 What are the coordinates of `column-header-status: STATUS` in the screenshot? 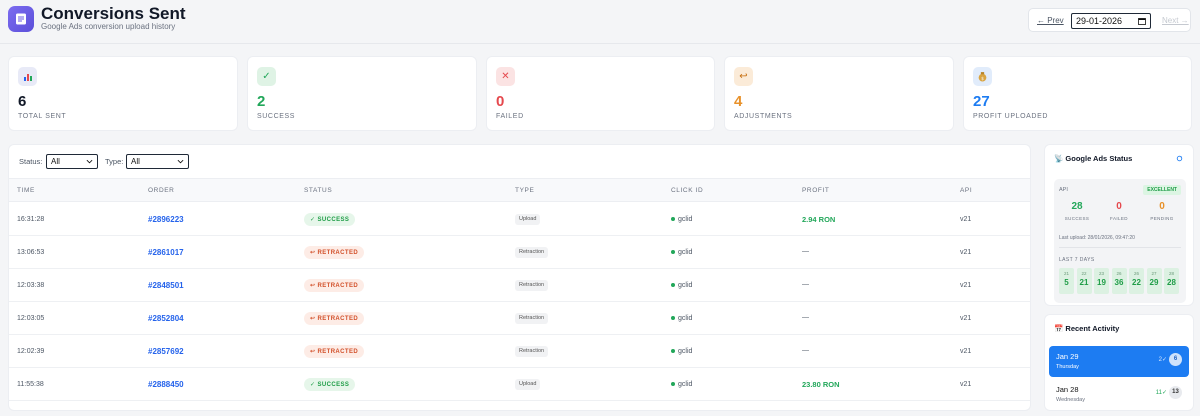 It's located at (318, 190).